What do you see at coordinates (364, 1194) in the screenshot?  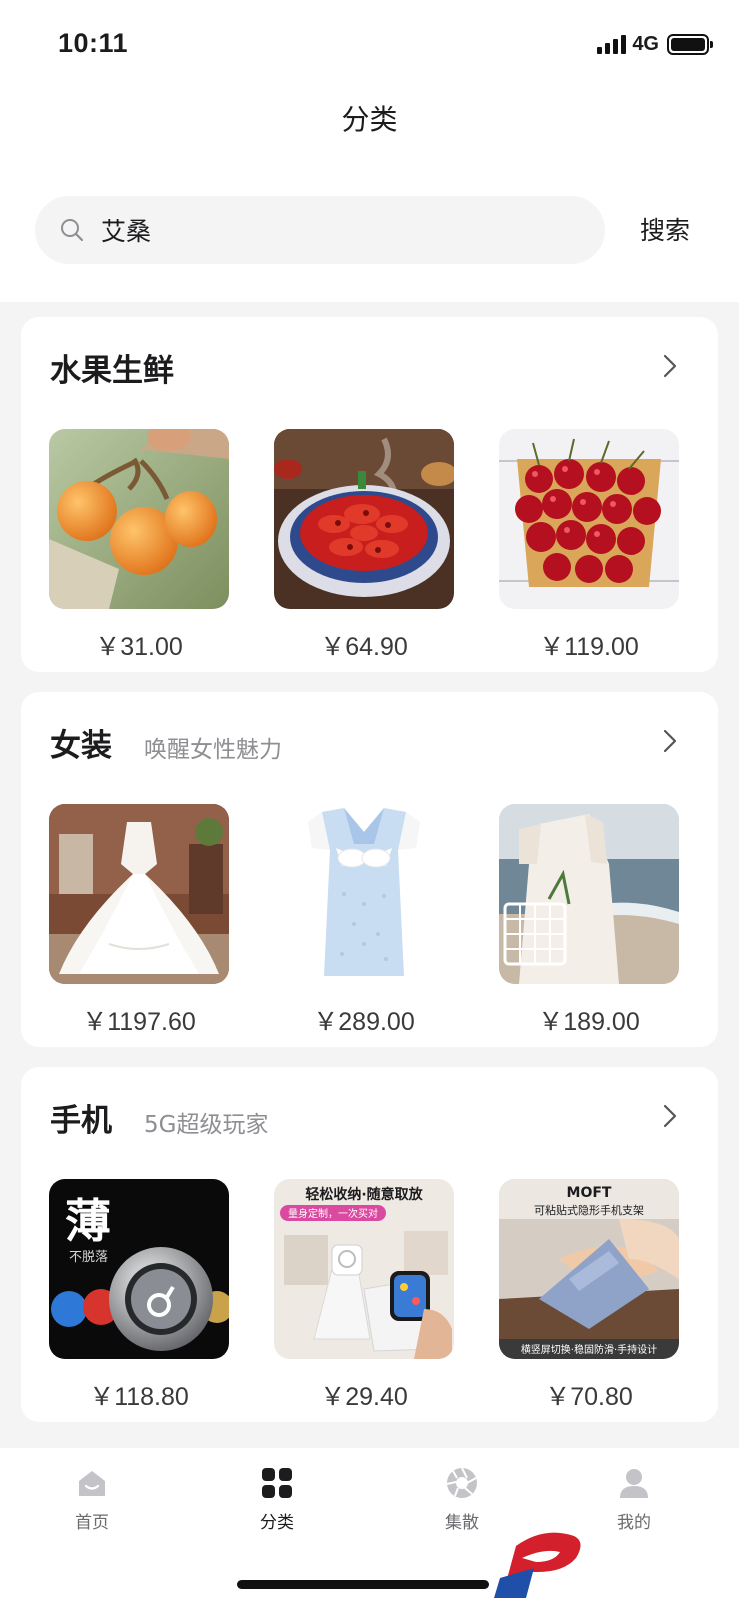 I see `product-overlay-banner: 轻松收纳·随意取放` at bounding box center [364, 1194].